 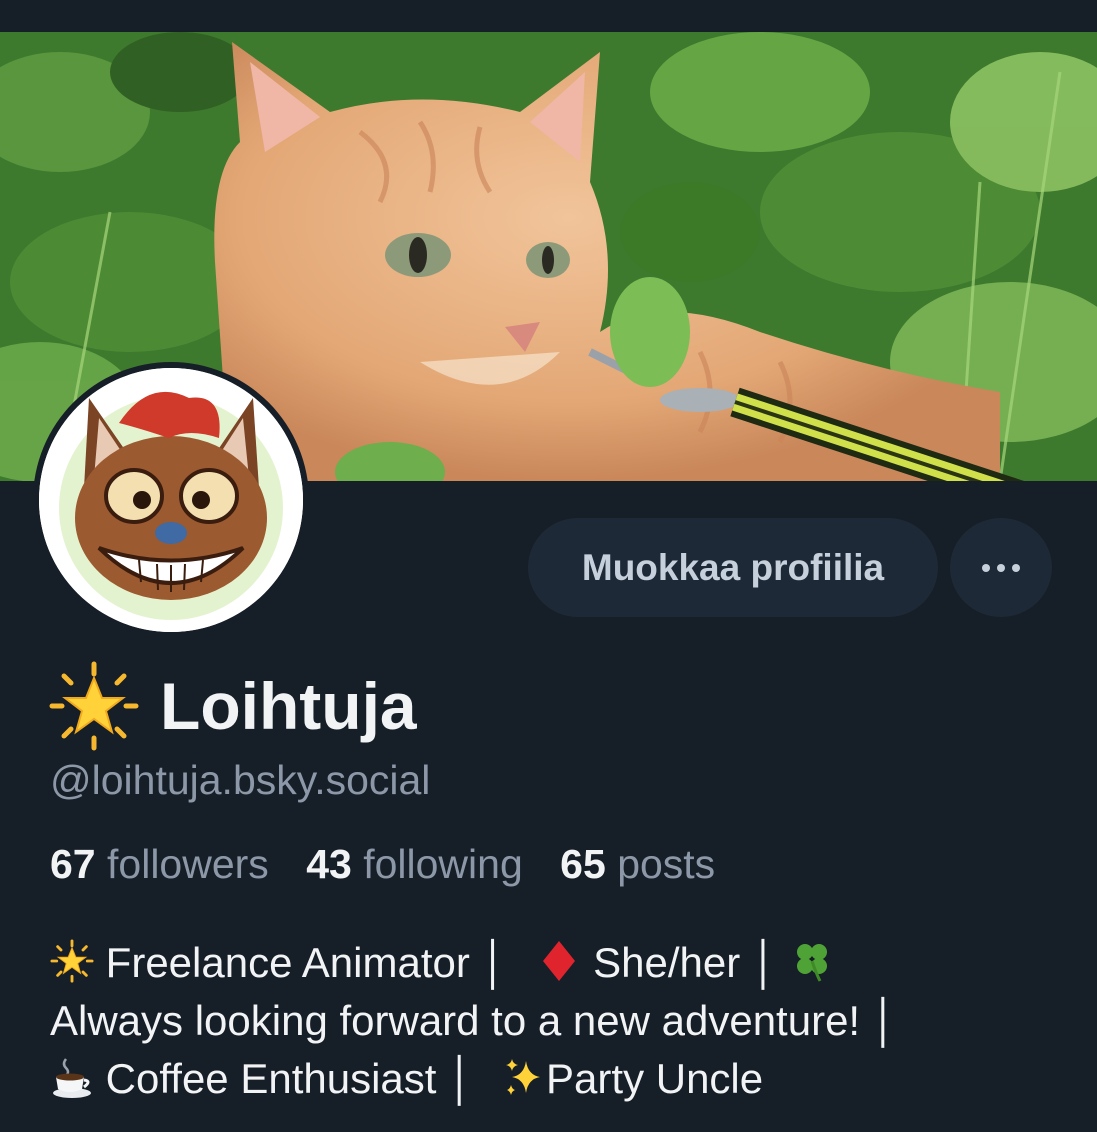 What do you see at coordinates (306, 962) in the screenshot?
I see `bio-role-text: Freelance Animator │` at bounding box center [306, 962].